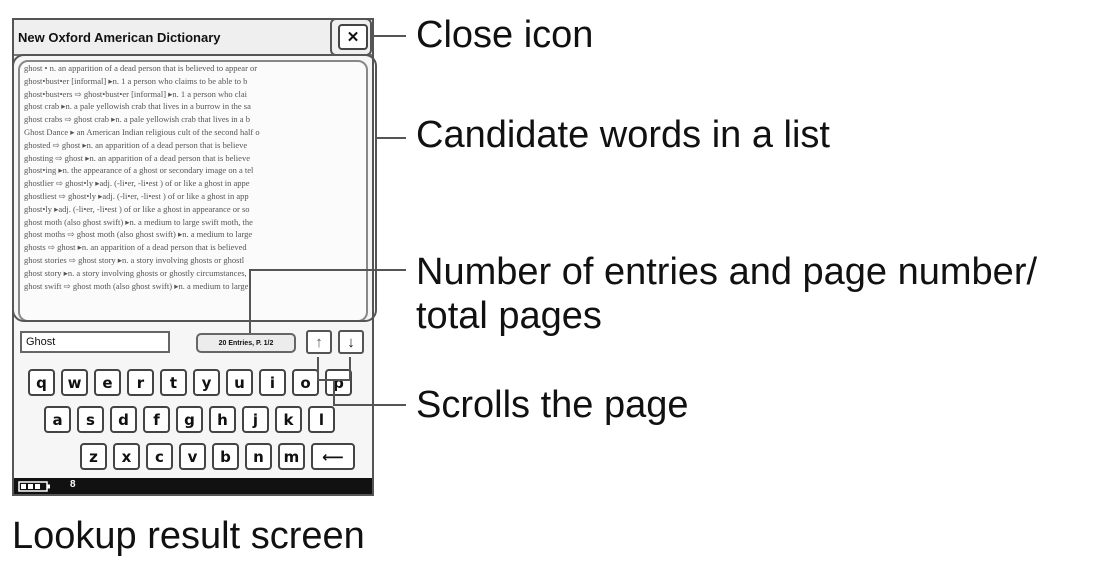 The width and height of the screenshot is (1109, 567). Describe the element at coordinates (327, 301) in the screenshot. I see `entries-leader` at that location.